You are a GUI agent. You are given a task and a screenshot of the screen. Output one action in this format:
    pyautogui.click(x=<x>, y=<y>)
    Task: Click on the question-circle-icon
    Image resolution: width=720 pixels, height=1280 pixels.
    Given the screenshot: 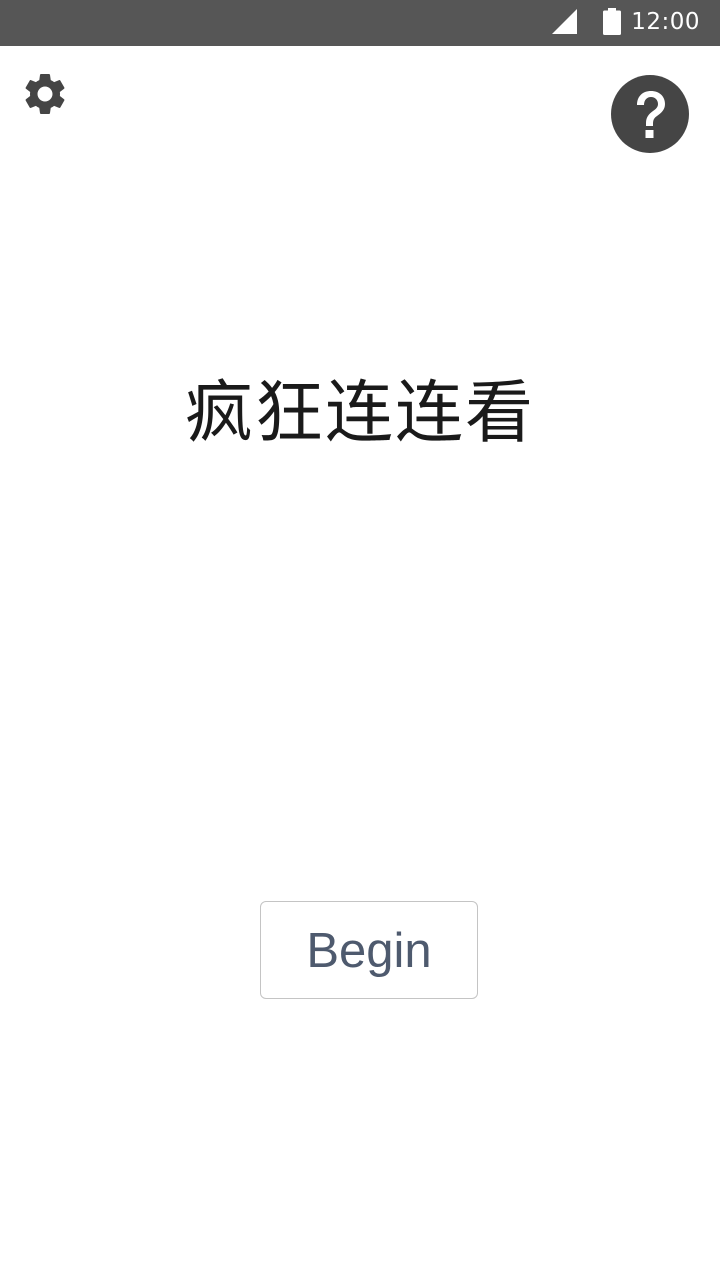 What is the action you would take?
    pyautogui.click(x=650, y=114)
    